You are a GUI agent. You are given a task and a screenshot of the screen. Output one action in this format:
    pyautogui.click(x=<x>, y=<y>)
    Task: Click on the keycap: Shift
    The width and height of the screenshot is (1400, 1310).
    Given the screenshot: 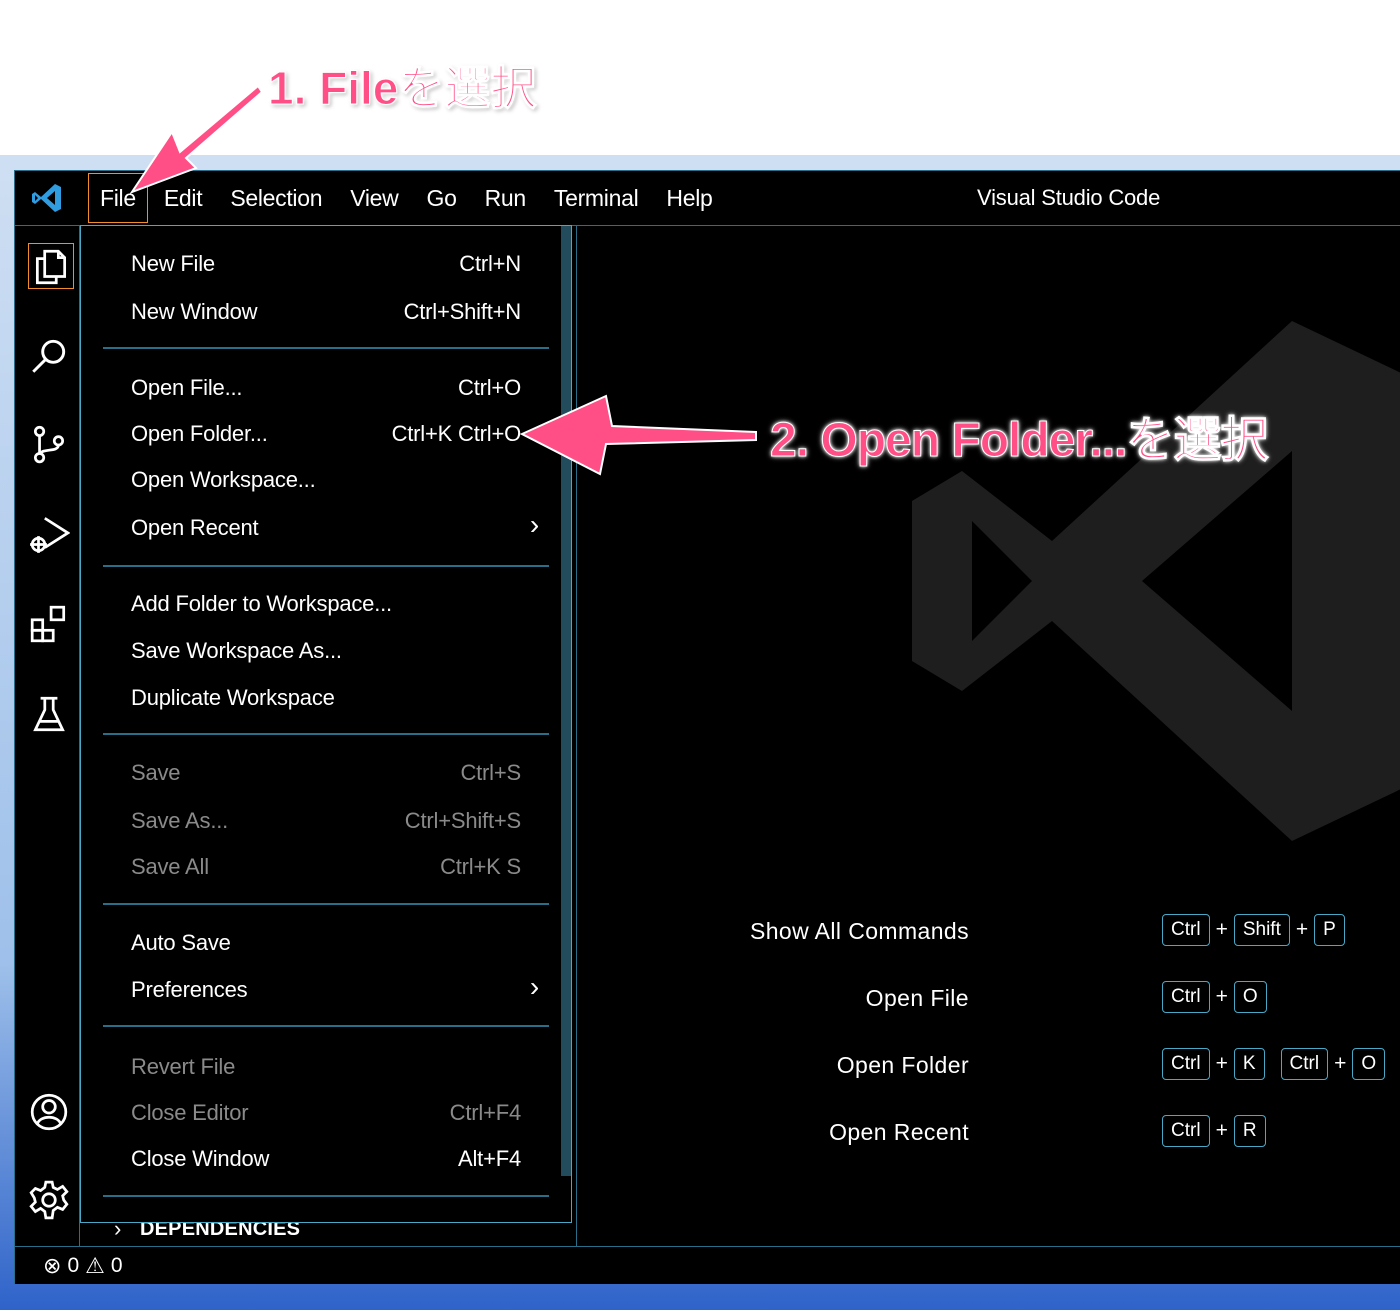 What is the action you would take?
    pyautogui.click(x=1261, y=930)
    